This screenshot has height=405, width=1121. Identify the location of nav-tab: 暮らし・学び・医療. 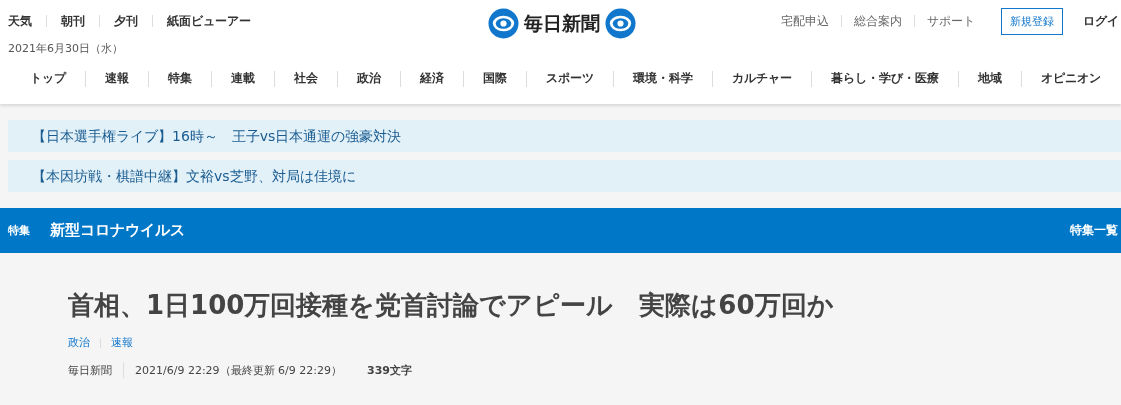
(885, 78).